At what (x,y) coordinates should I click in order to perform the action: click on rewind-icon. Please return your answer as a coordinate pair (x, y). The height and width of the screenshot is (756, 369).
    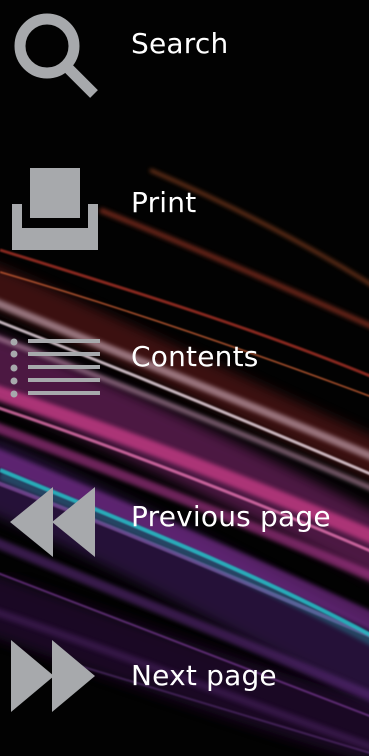
    Looking at the image, I should click on (55, 517).